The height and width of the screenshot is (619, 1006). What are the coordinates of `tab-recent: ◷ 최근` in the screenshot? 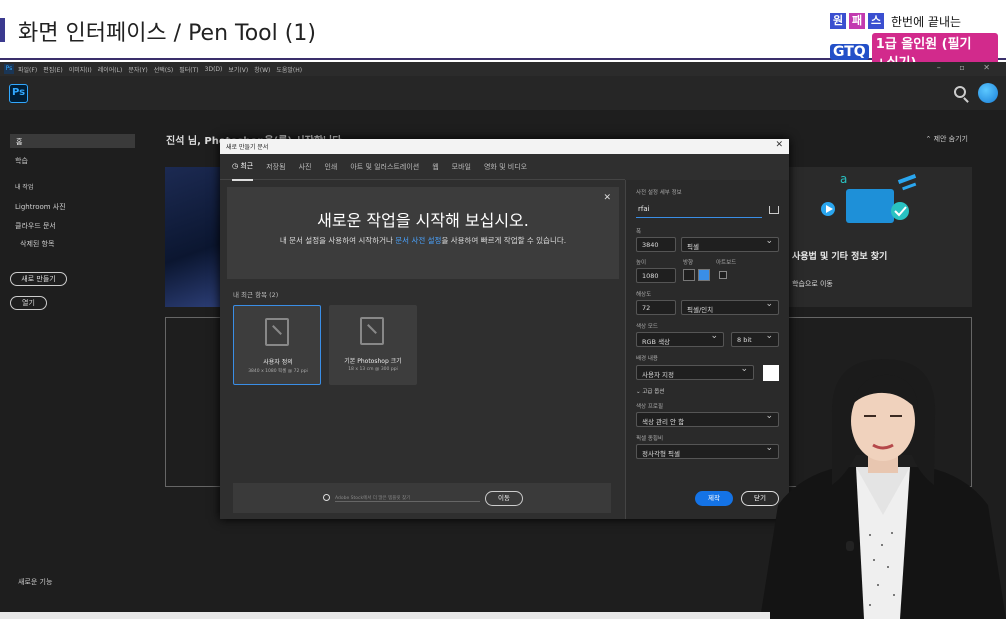 It's located at (243, 167).